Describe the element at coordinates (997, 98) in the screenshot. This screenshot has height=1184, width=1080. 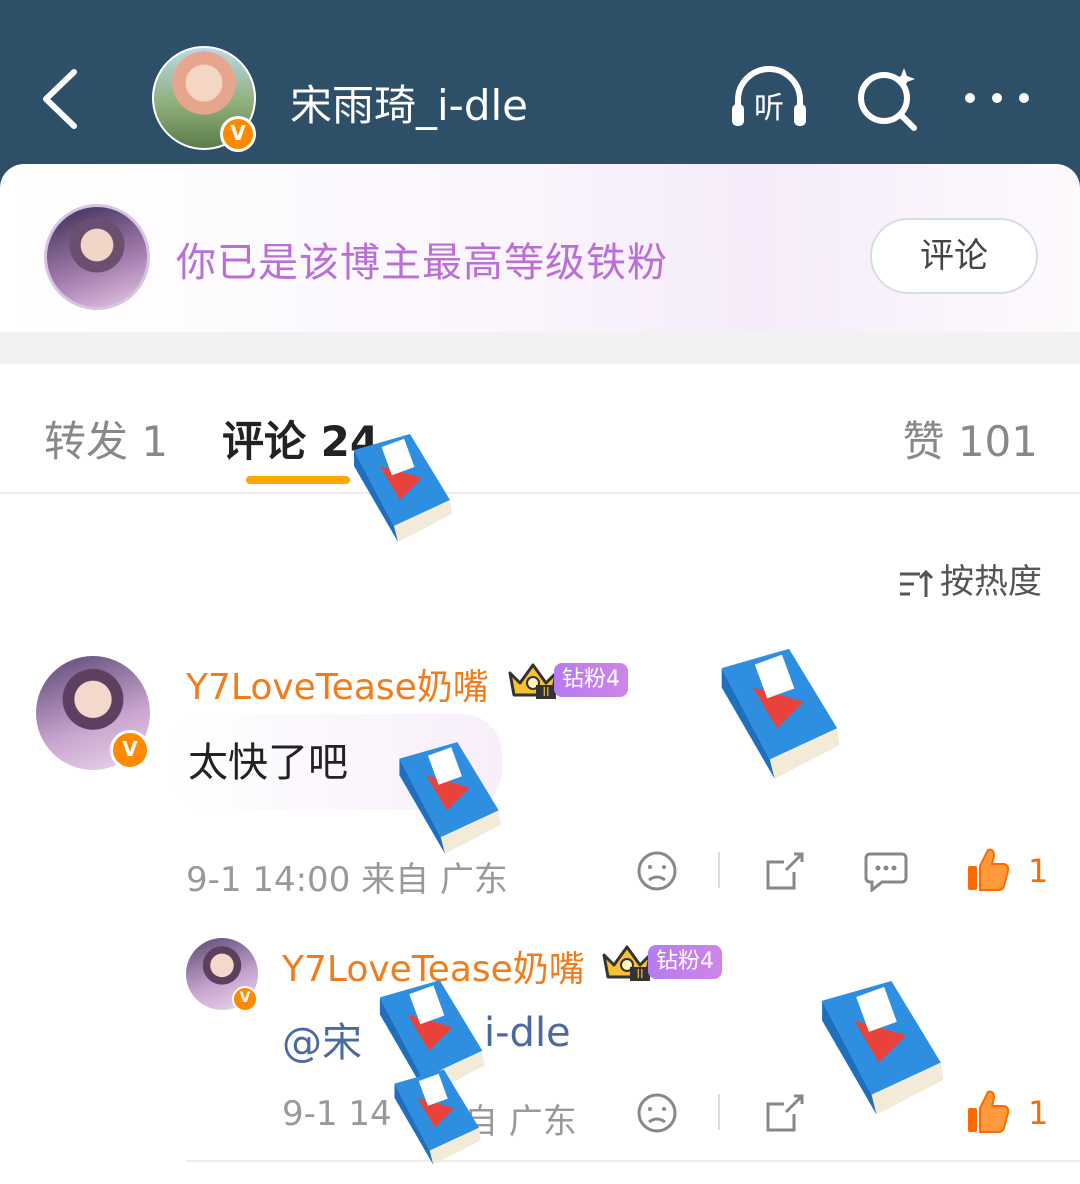
I see `more-icon` at that location.